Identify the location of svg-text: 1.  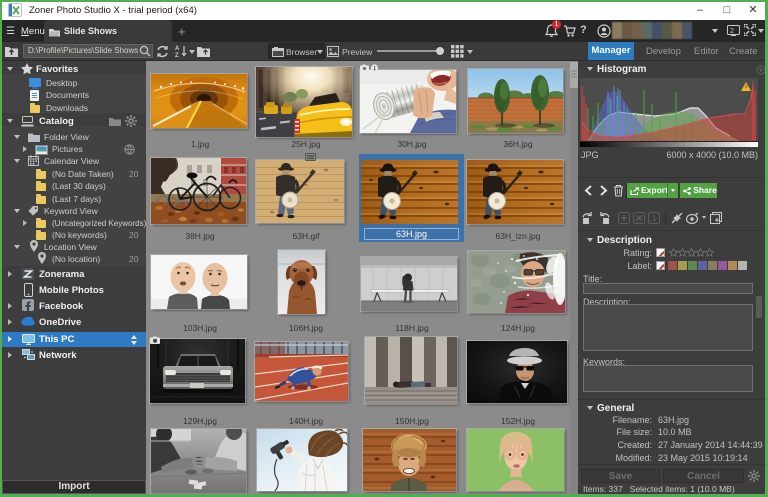
(654, 218).